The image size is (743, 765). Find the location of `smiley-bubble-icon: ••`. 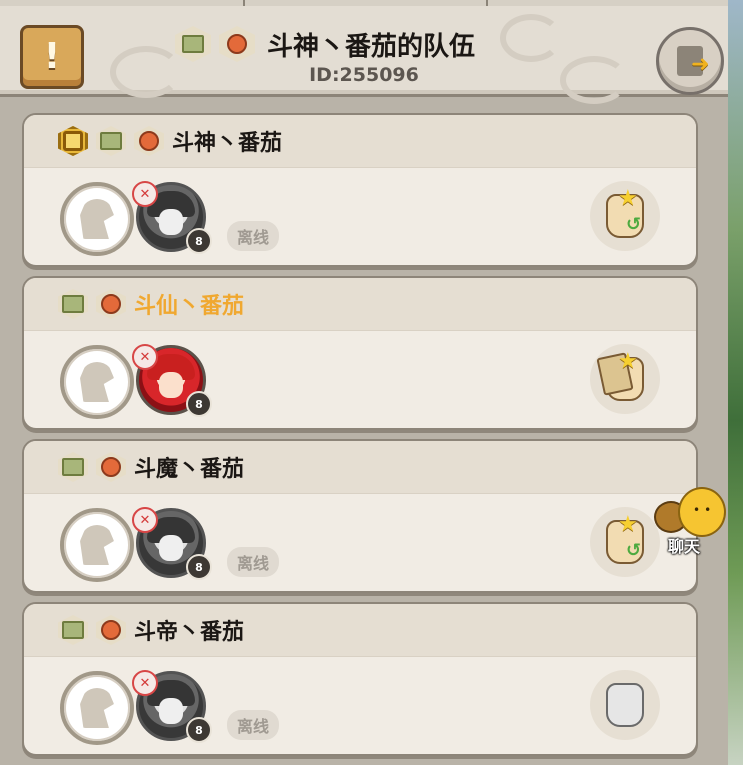

smiley-bubble-icon: •• is located at coordinates (702, 512).